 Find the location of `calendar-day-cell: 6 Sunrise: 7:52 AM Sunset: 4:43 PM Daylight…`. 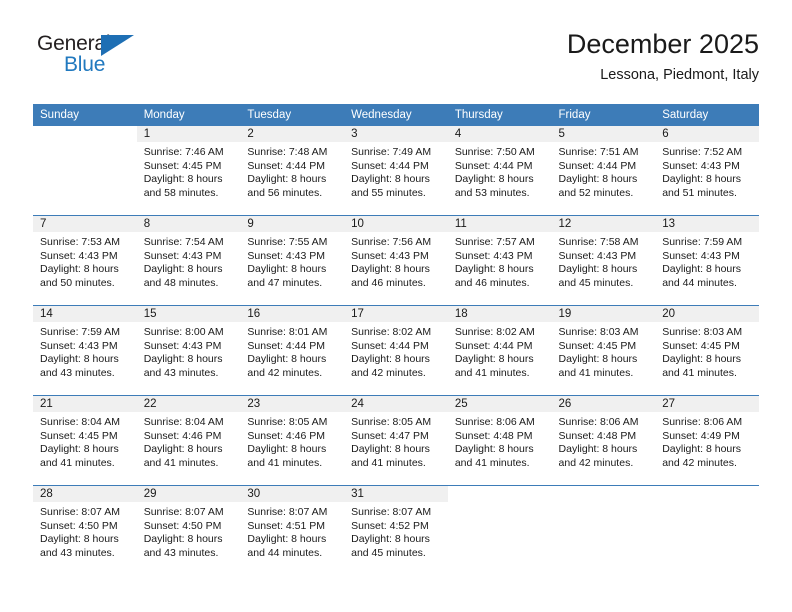

calendar-day-cell: 6 Sunrise: 7:52 AM Sunset: 4:43 PM Daylight… is located at coordinates (707, 171).